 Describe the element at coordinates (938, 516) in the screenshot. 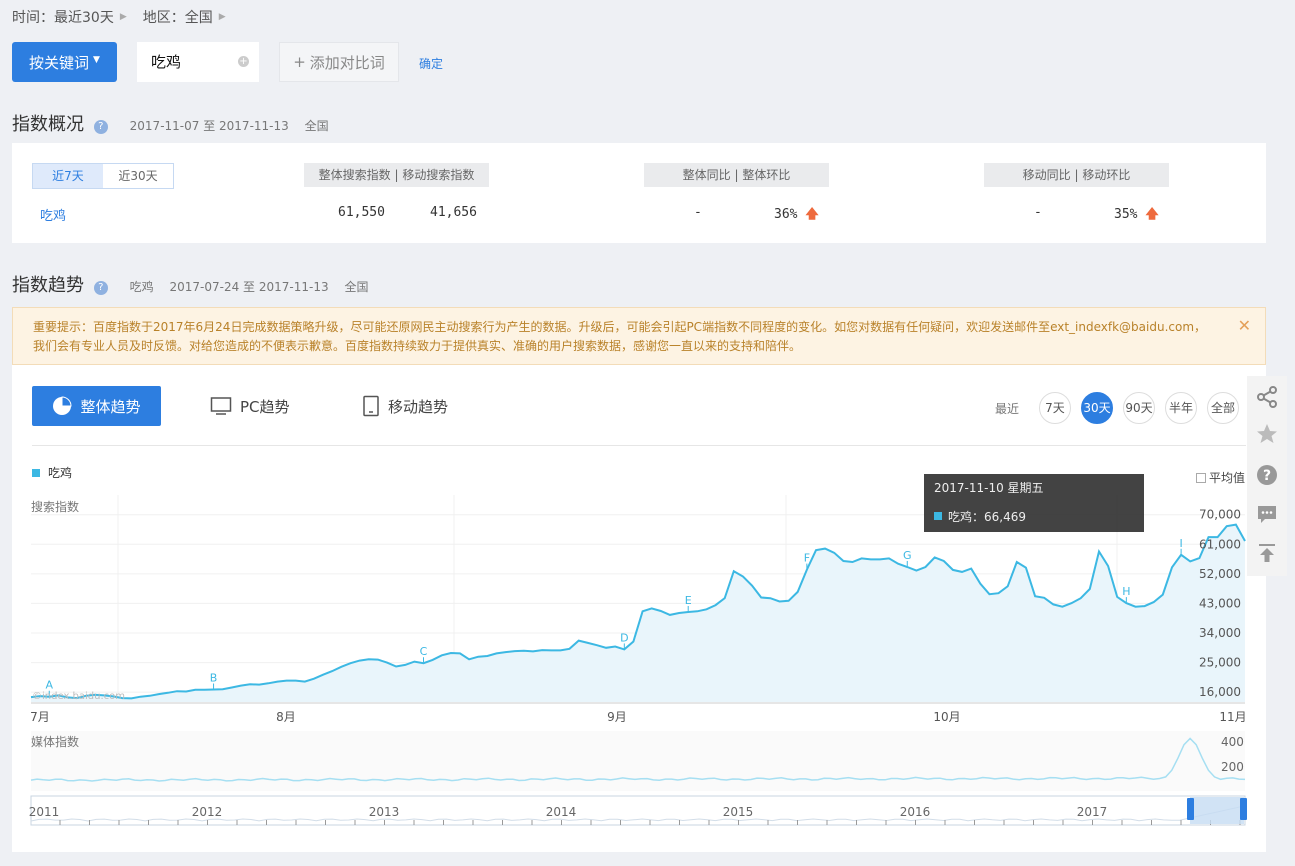

I see `tooltip-swatch` at that location.